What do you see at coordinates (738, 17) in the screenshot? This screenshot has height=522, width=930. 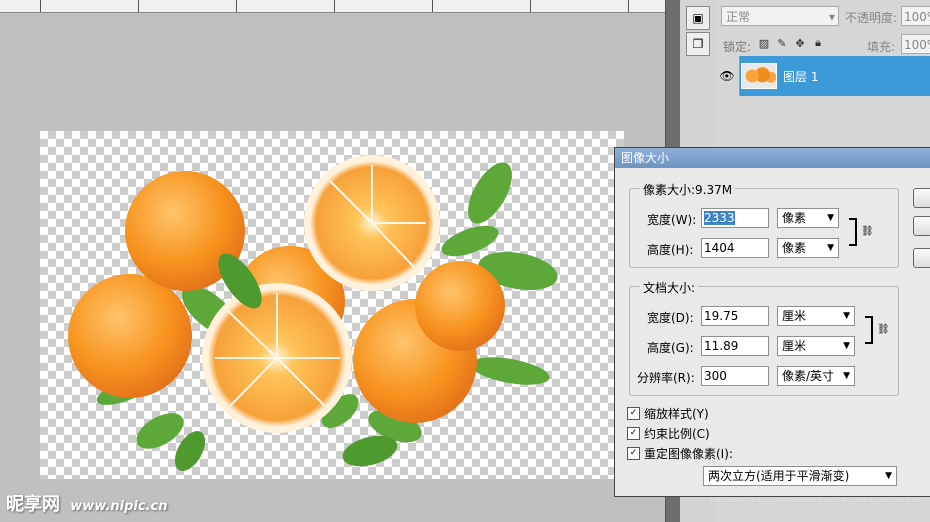 I see `blend-mode-value: 正常` at bounding box center [738, 17].